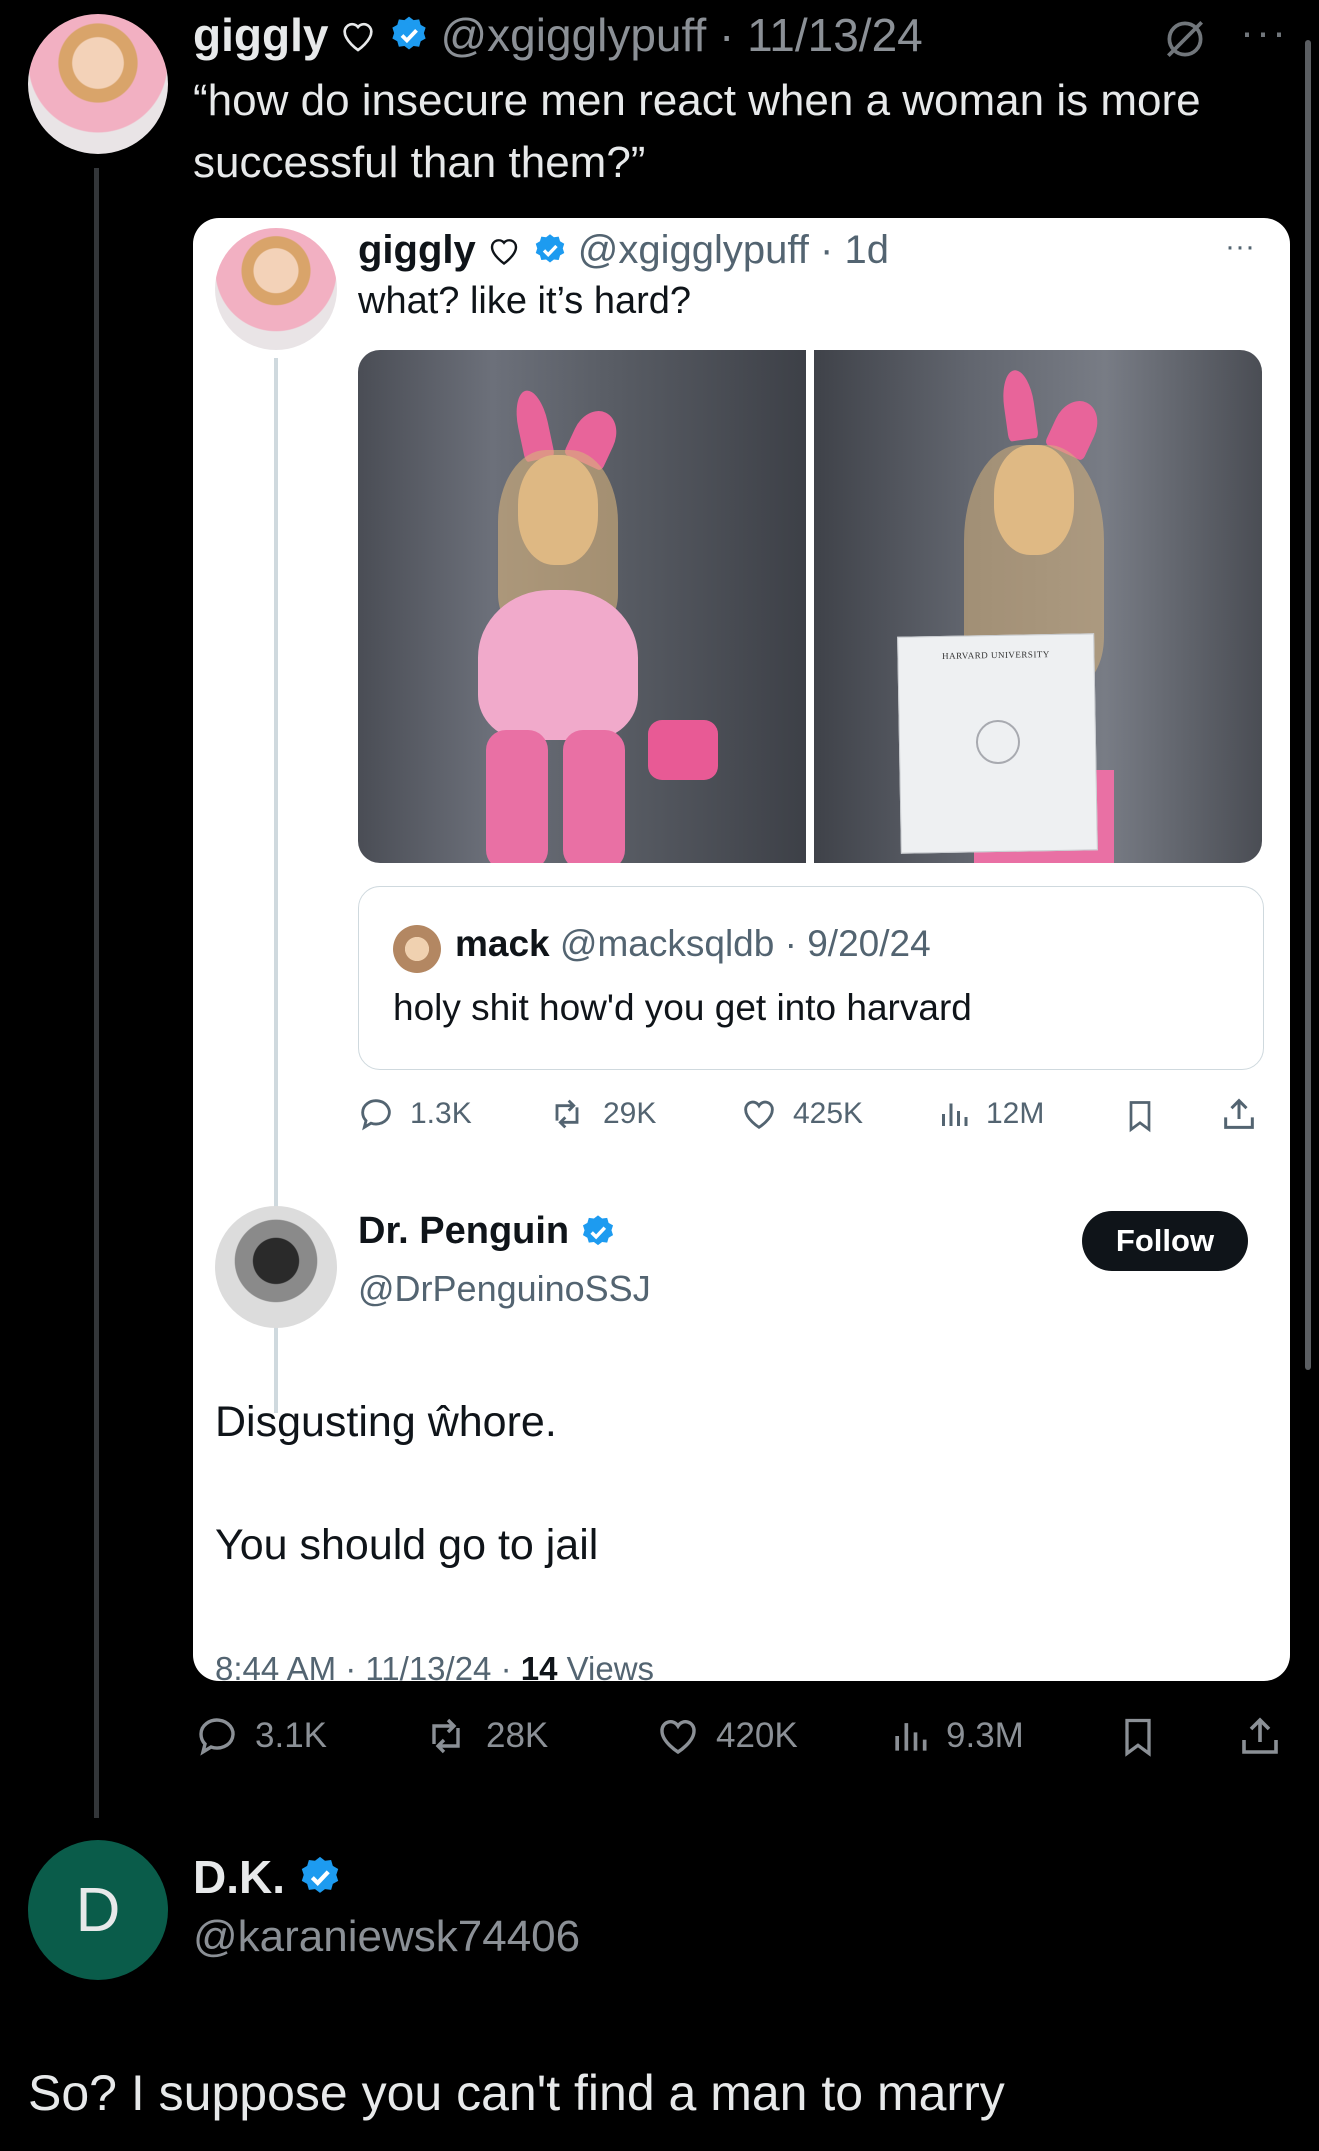 Image resolution: width=1319 pixels, height=2151 pixels. What do you see at coordinates (504, 1288) in the screenshot?
I see `penguin-handle: @DrPenguinoSSJ` at bounding box center [504, 1288].